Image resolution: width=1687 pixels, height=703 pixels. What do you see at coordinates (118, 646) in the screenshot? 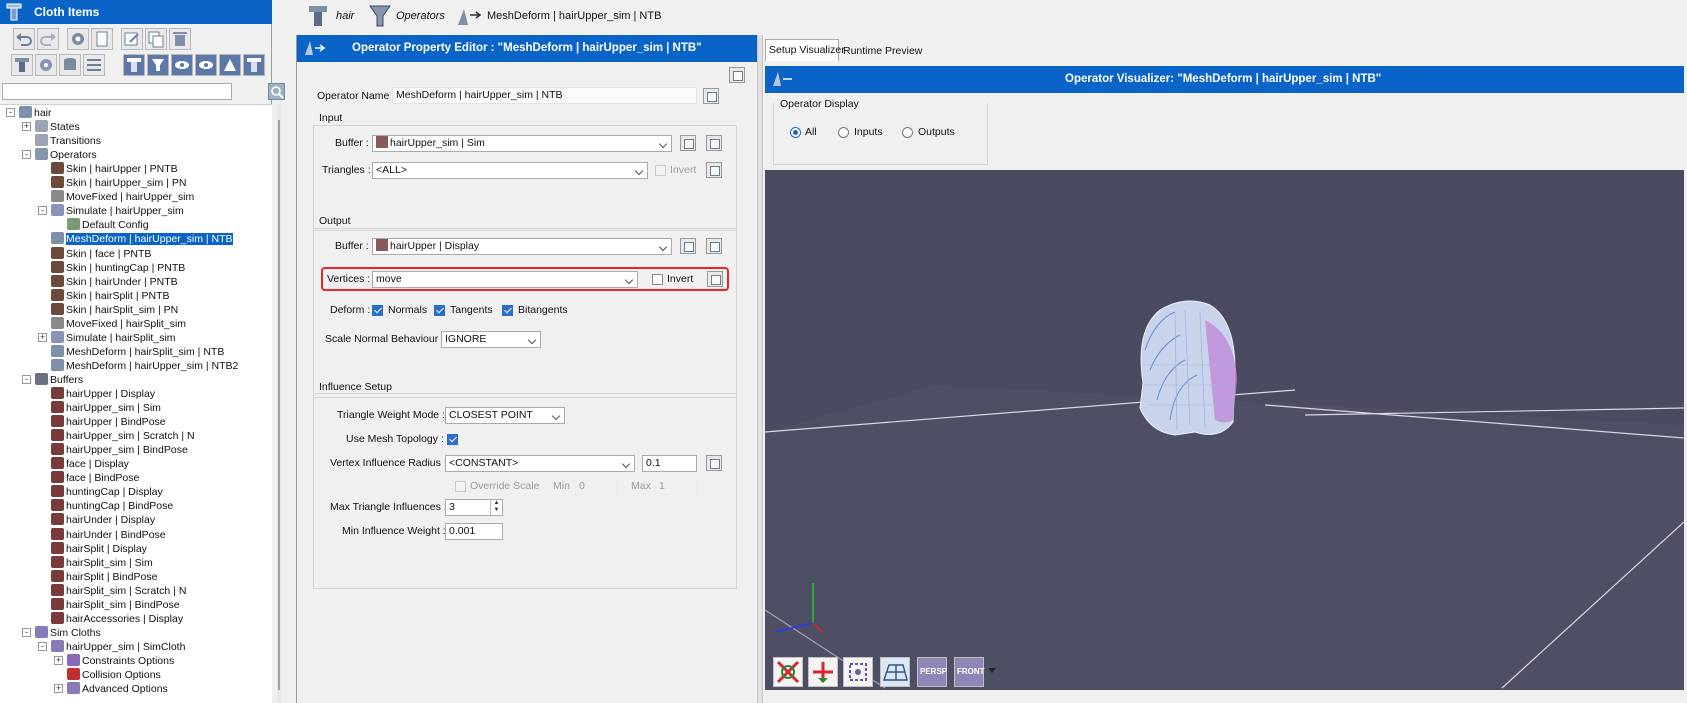
I see `tree-item: hairUpper_sim | SimCloth` at bounding box center [118, 646].